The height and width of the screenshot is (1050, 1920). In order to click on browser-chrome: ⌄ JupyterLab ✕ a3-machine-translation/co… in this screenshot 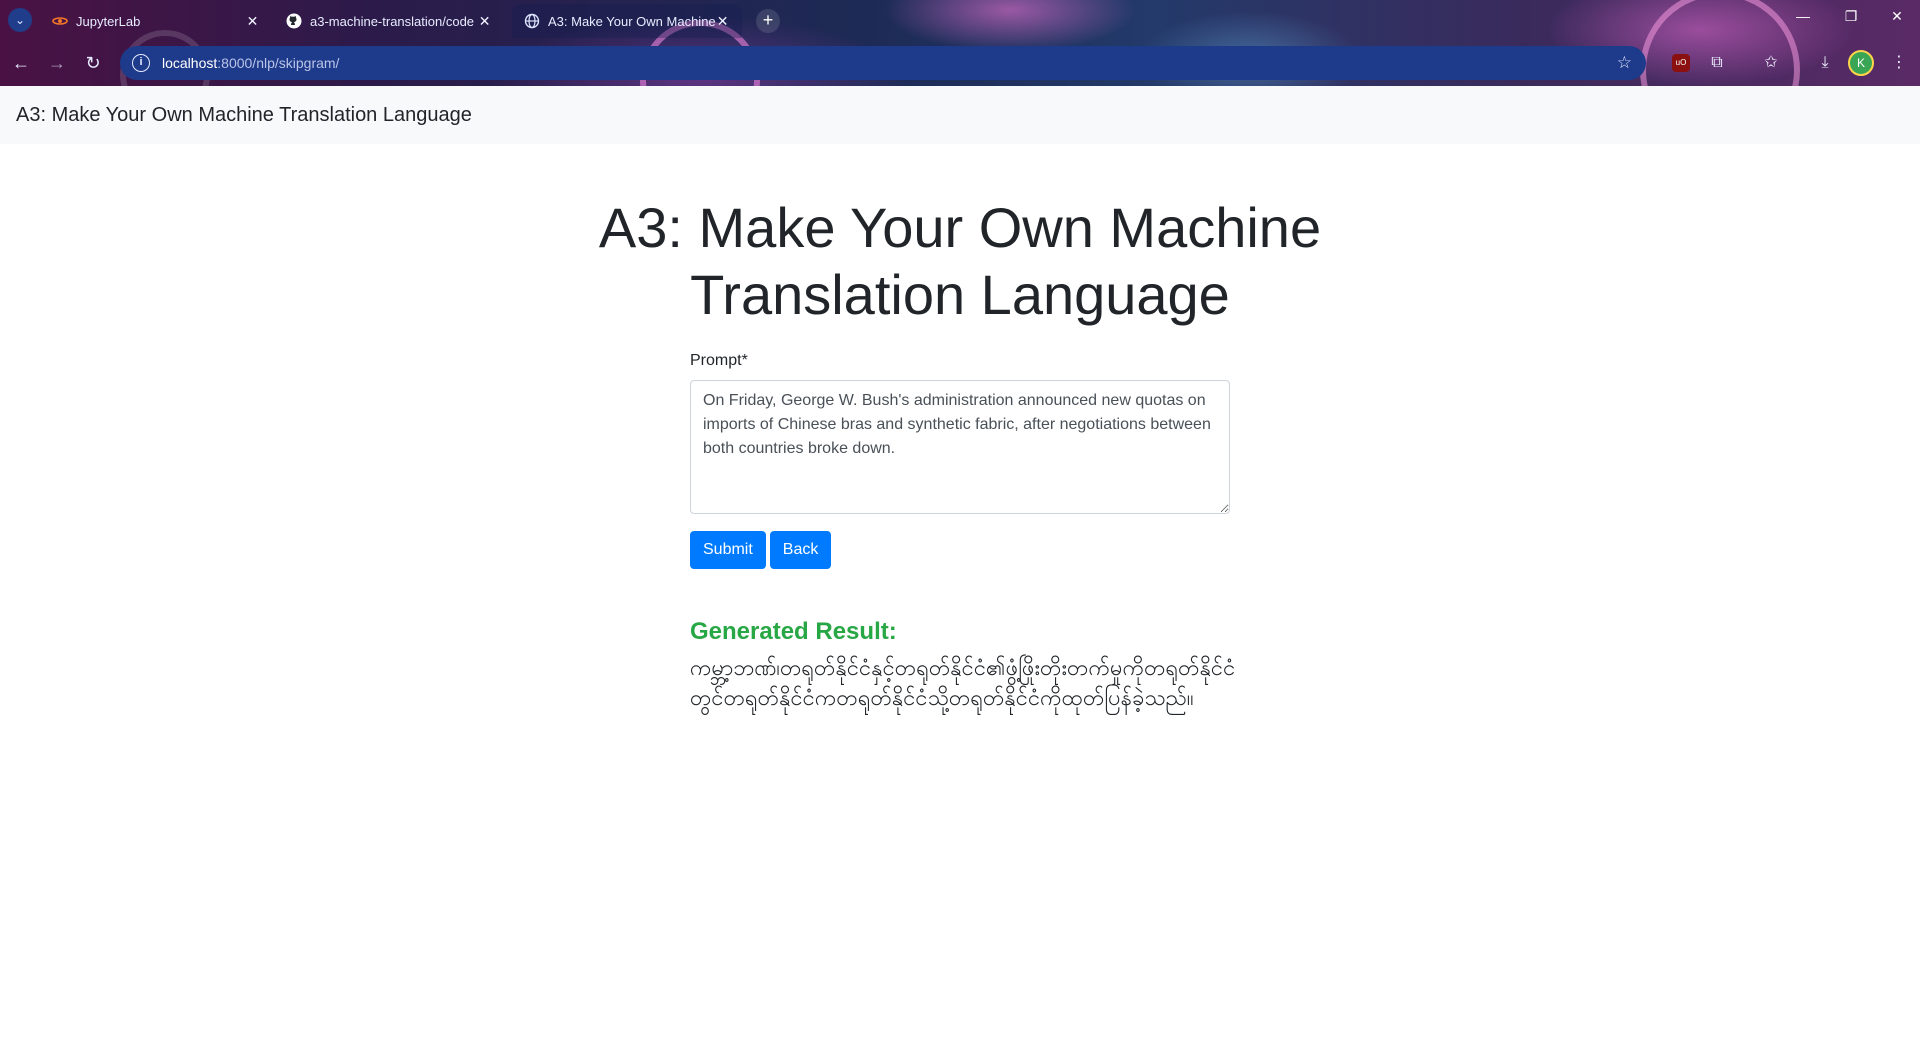, I will do `click(960, 43)`.